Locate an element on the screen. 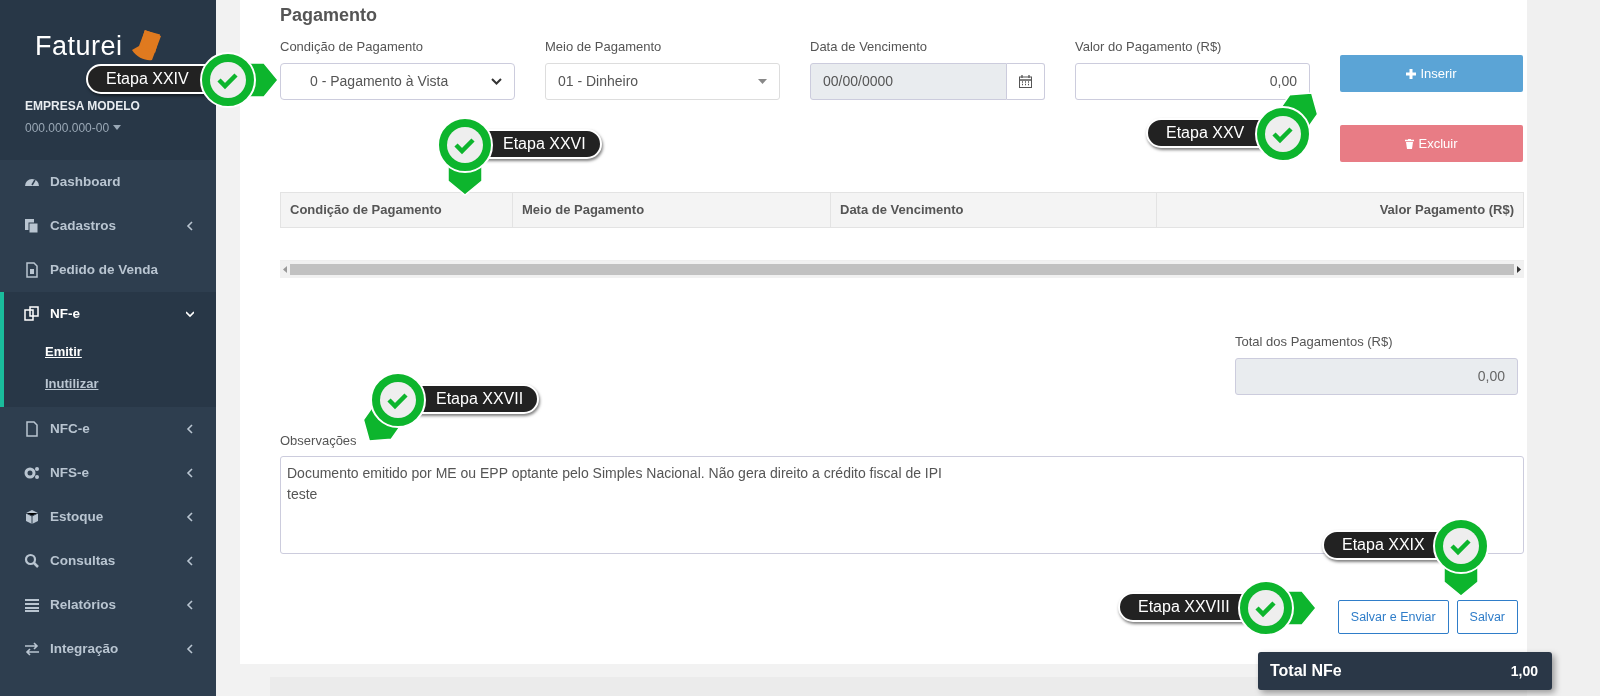 The height and width of the screenshot is (696, 1600). calendar-icon is located at coordinates (1025, 81).